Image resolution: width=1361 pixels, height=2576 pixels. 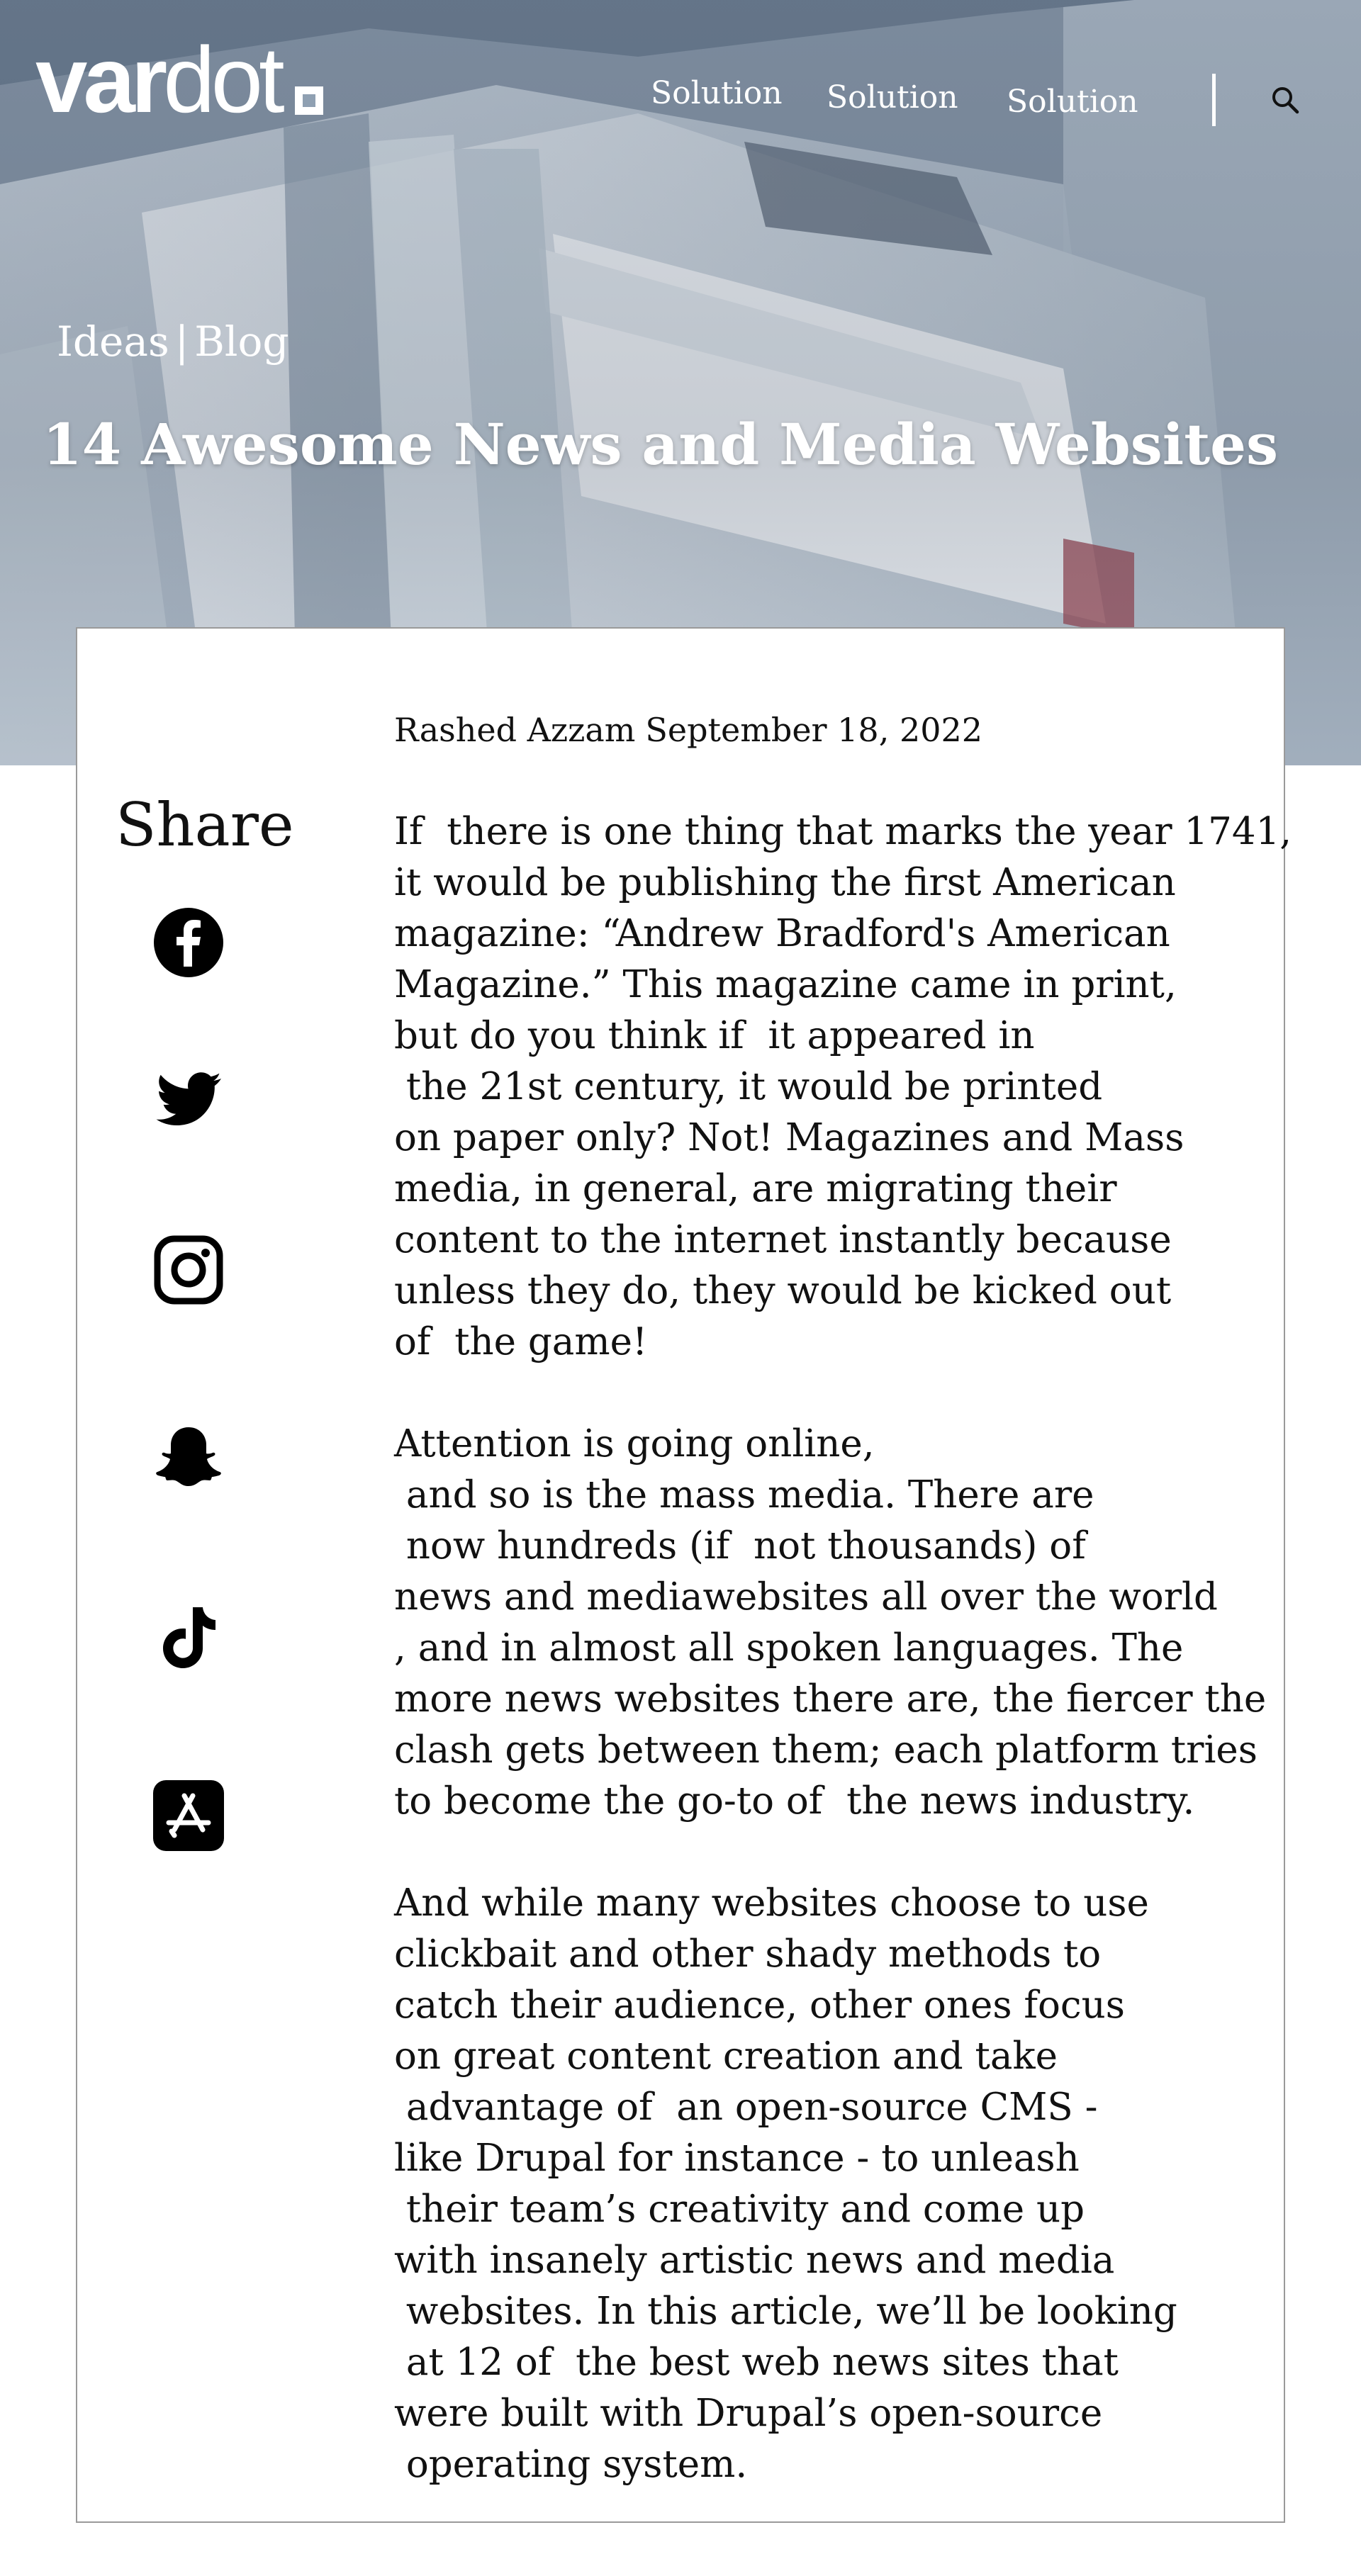 I want to click on paragraph-line: on great content creation and take, so click(x=726, y=2056).